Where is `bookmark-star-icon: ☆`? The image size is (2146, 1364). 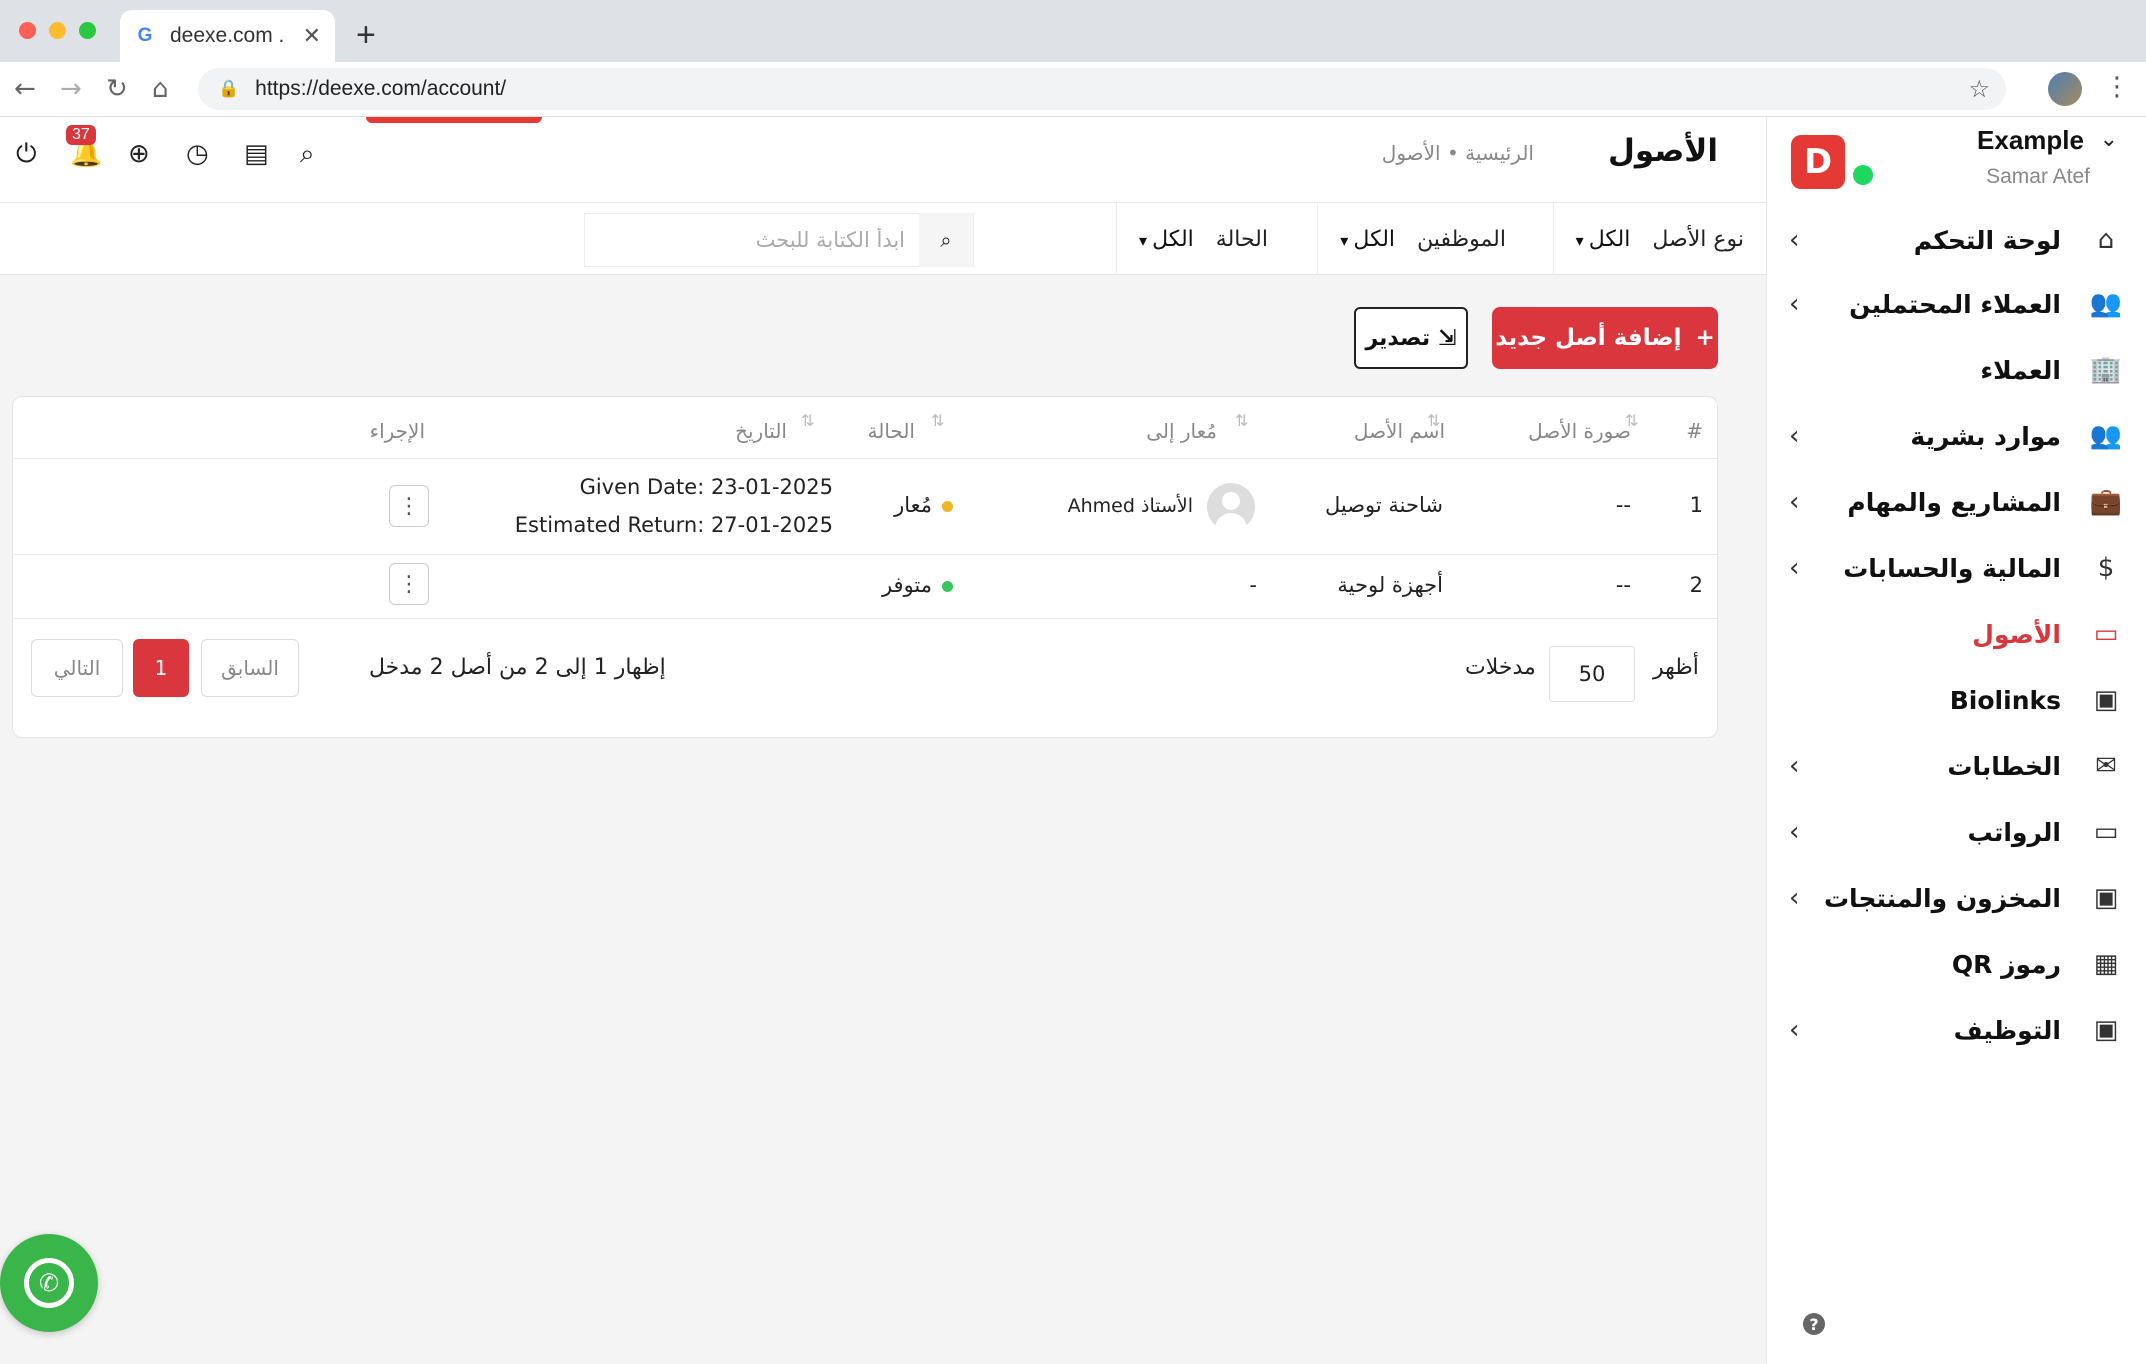
bookmark-star-icon: ☆ is located at coordinates (1979, 89).